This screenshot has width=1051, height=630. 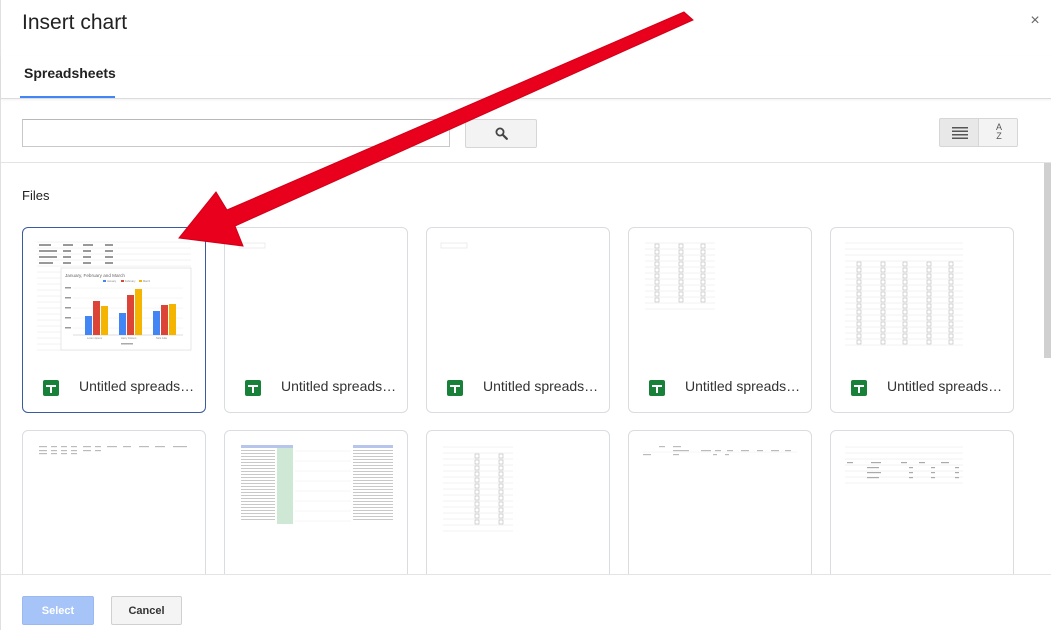 I want to click on list-view-icon, so click(x=960, y=133).